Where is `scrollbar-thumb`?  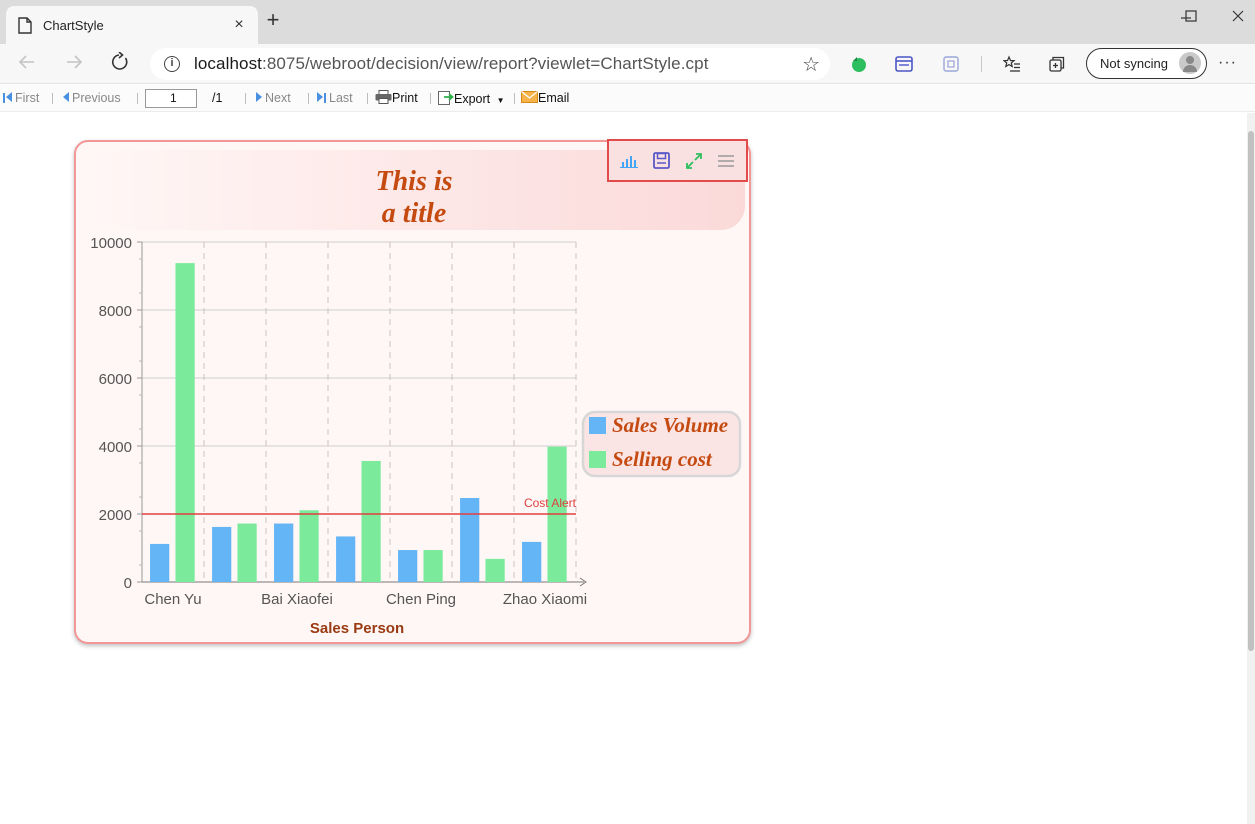 scrollbar-thumb is located at coordinates (1251, 391).